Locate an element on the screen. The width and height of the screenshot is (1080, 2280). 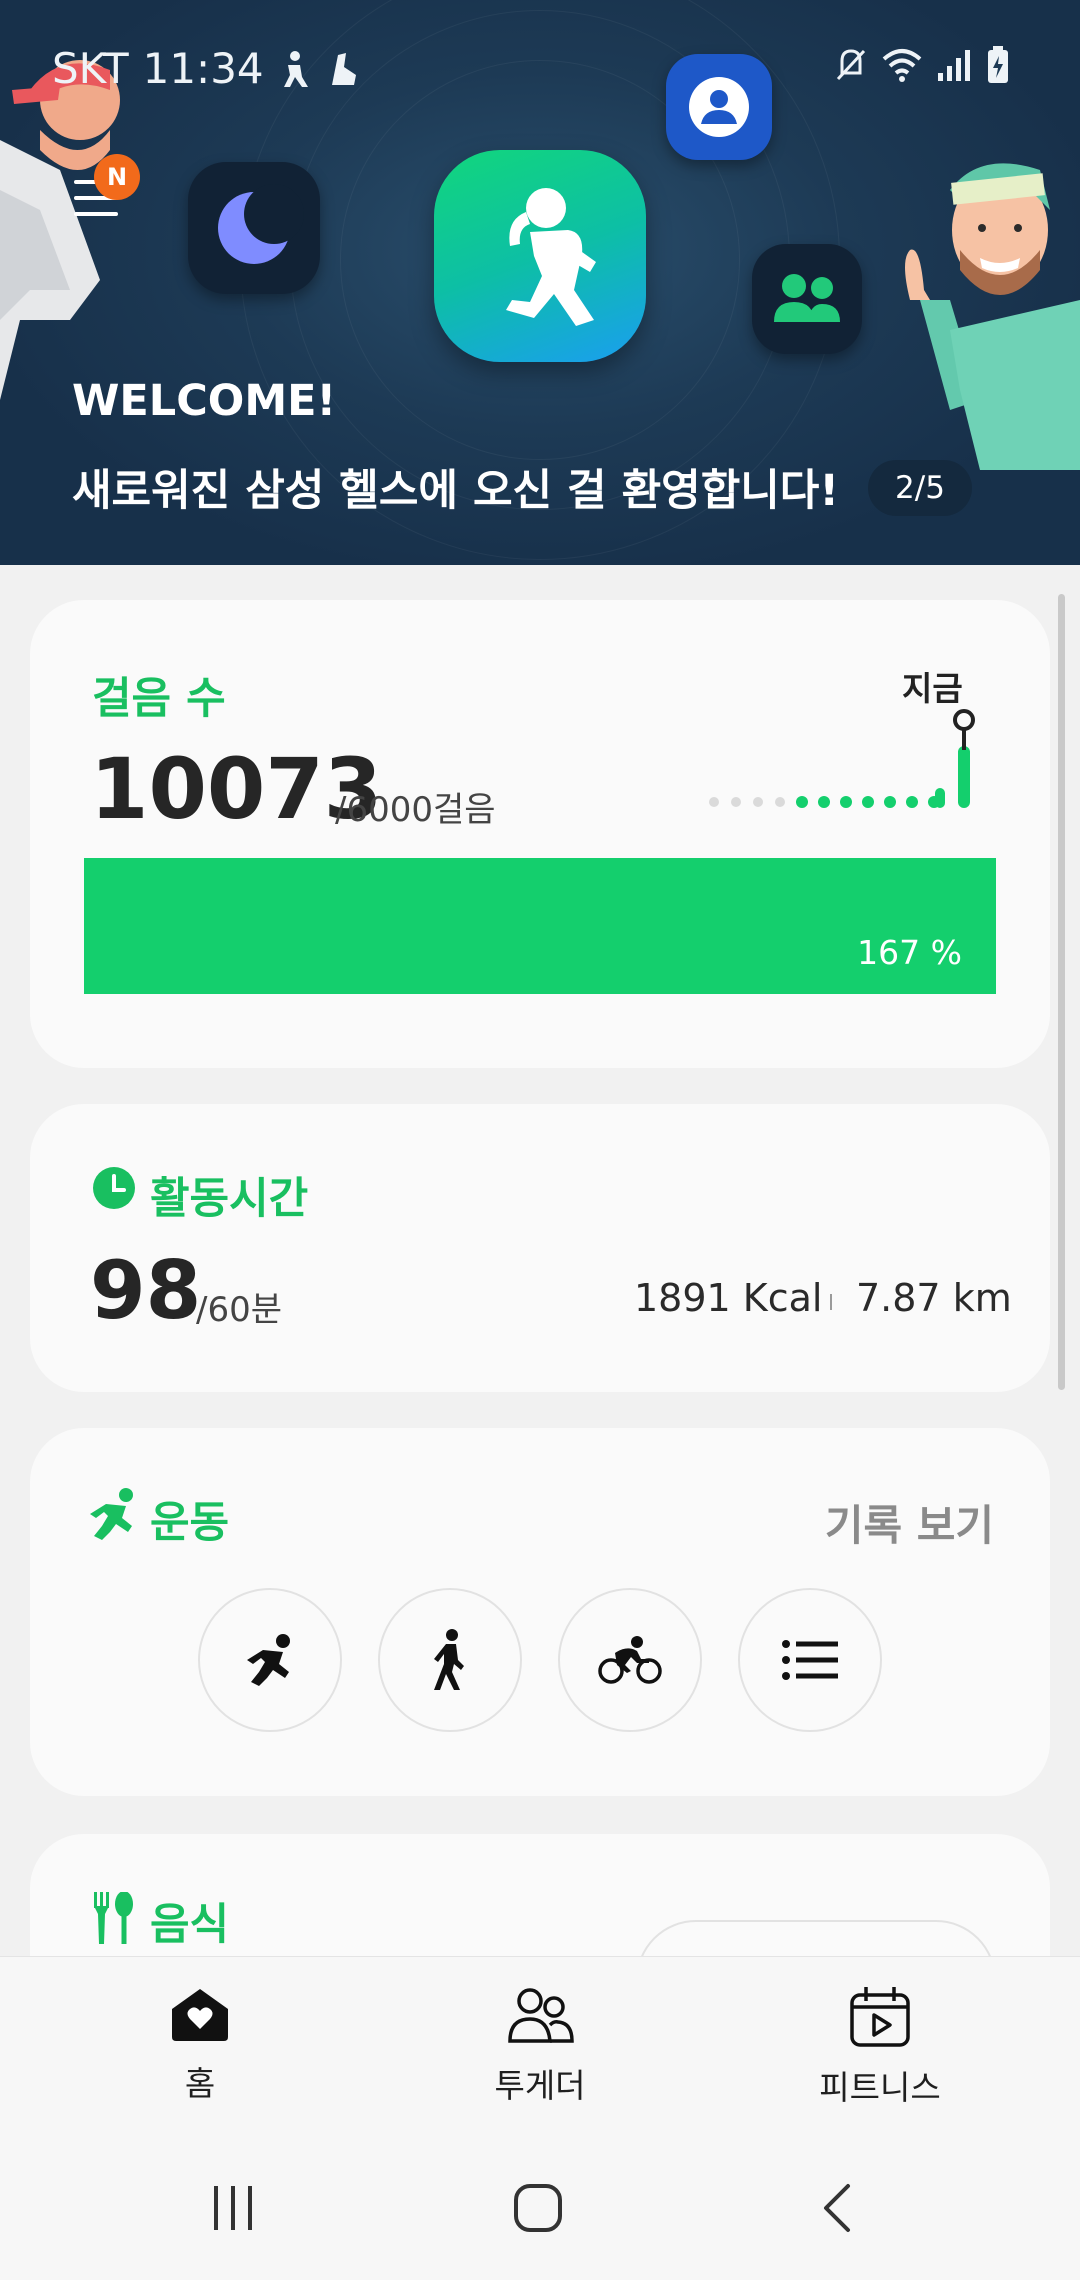
moon-icon is located at coordinates (261, 224).